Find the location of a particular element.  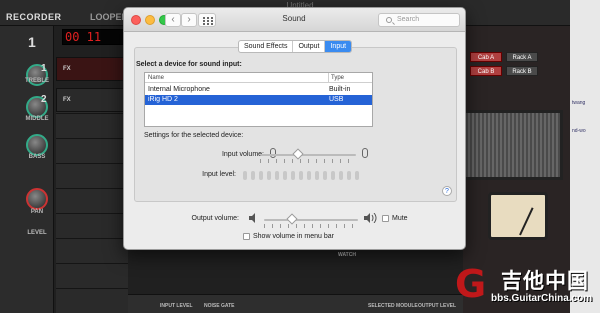

forward-icon: › is located at coordinates (189, 20).